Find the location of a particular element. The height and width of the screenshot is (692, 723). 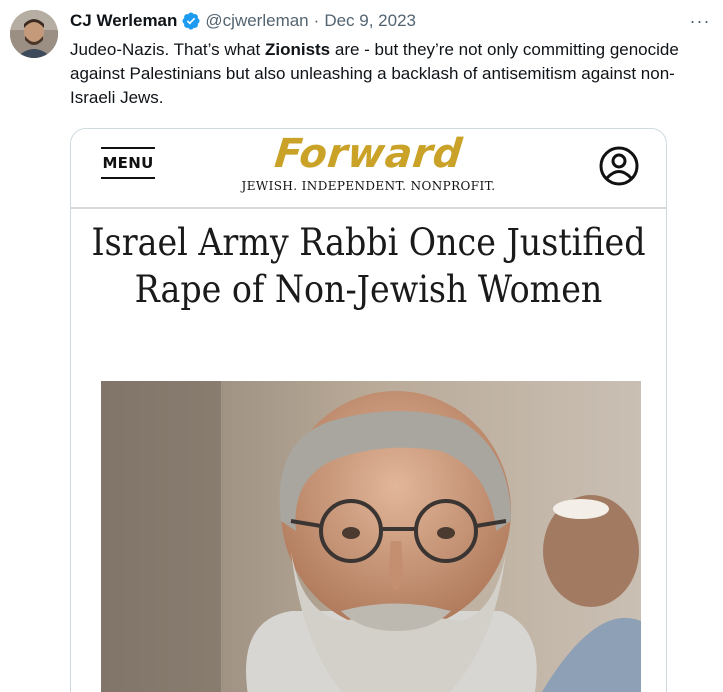

verified-badge-icon is located at coordinates (191, 21).